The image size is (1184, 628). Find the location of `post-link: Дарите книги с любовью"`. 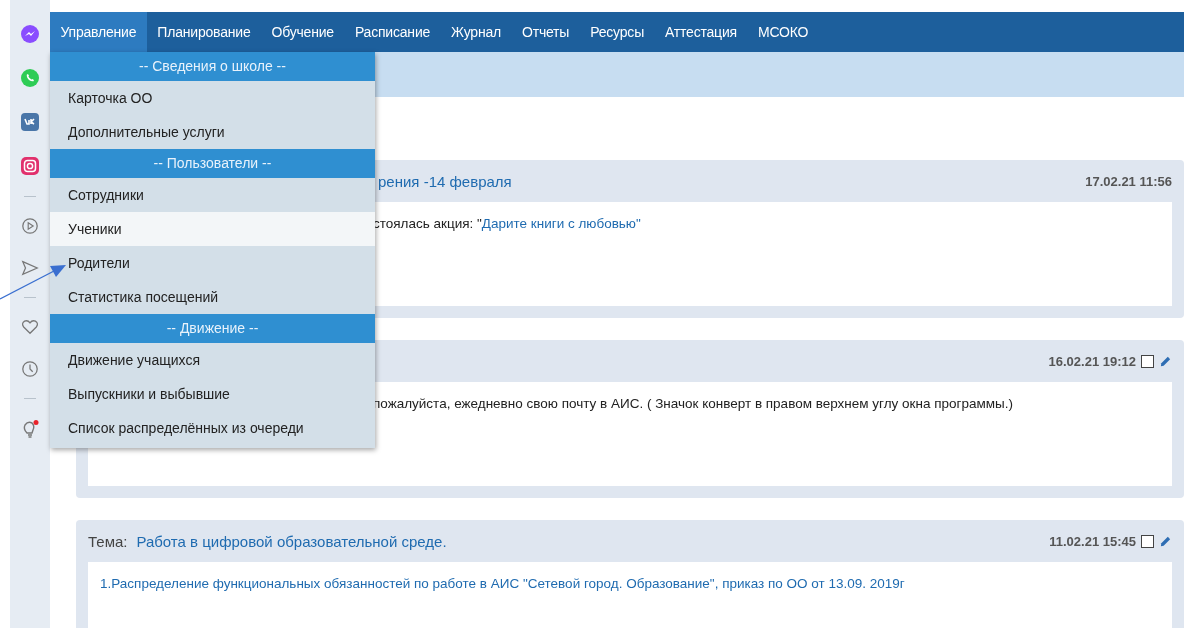

post-link: Дарите книги с любовью" is located at coordinates (561, 223).